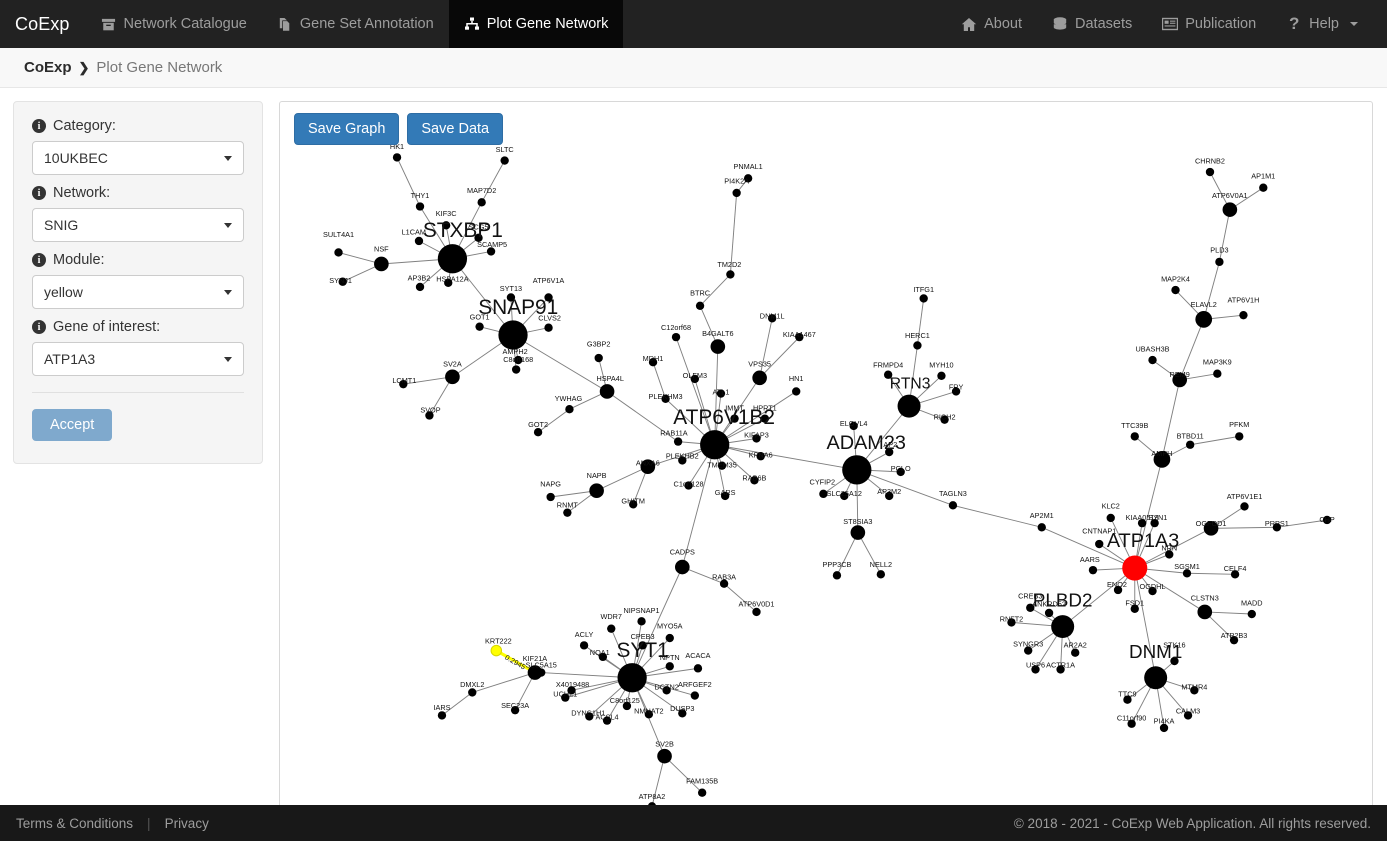 This screenshot has width=1387, height=841. I want to click on nav-about: About, so click(991, 24).